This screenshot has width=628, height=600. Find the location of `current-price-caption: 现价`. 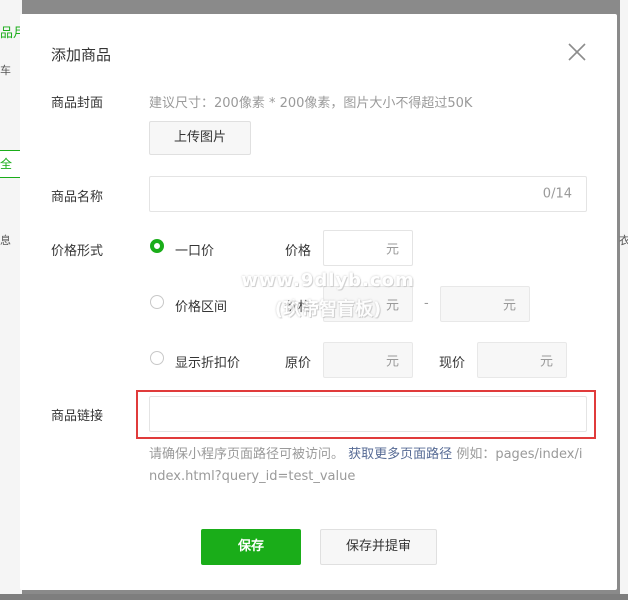

current-price-caption: 现价 is located at coordinates (452, 363).